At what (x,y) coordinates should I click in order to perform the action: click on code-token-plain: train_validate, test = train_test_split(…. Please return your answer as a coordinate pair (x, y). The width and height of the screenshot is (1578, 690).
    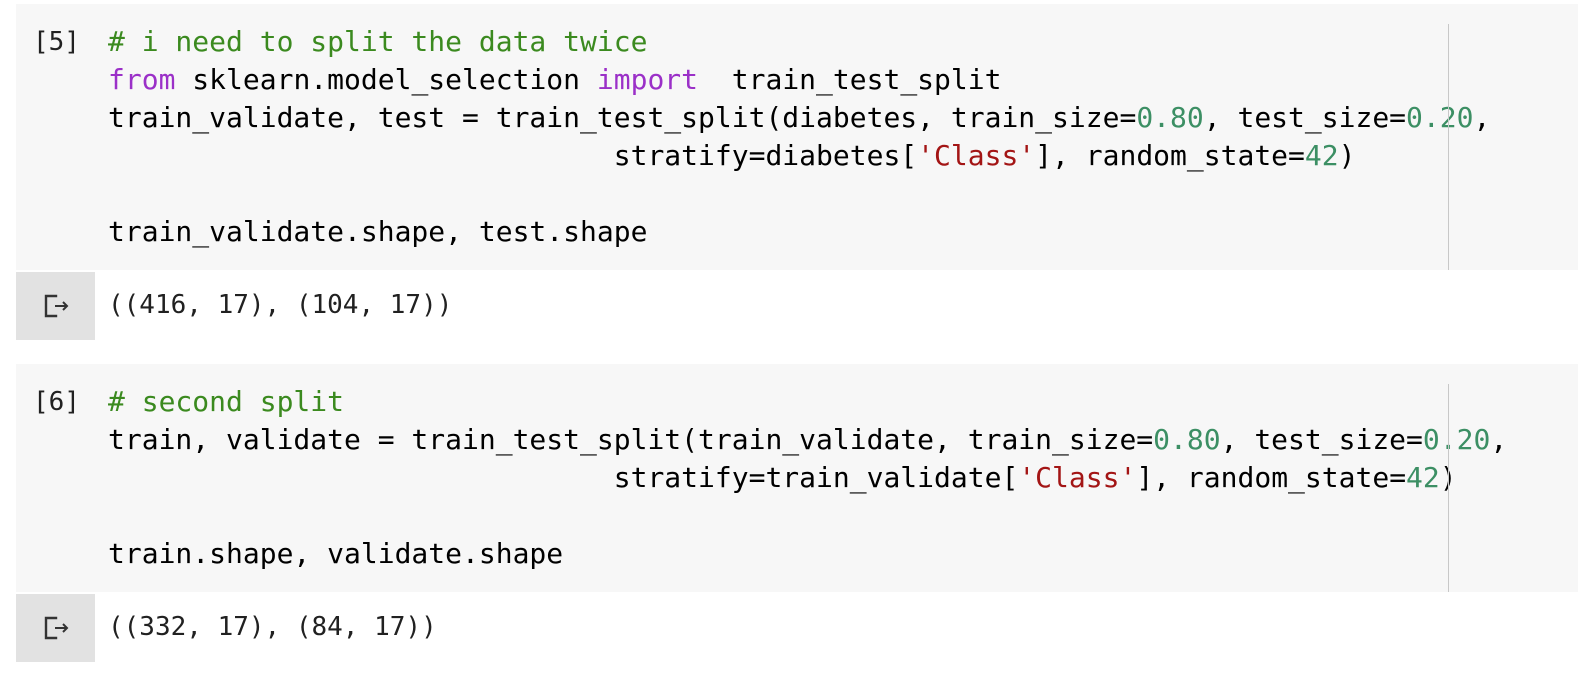
    Looking at the image, I should click on (622, 117).